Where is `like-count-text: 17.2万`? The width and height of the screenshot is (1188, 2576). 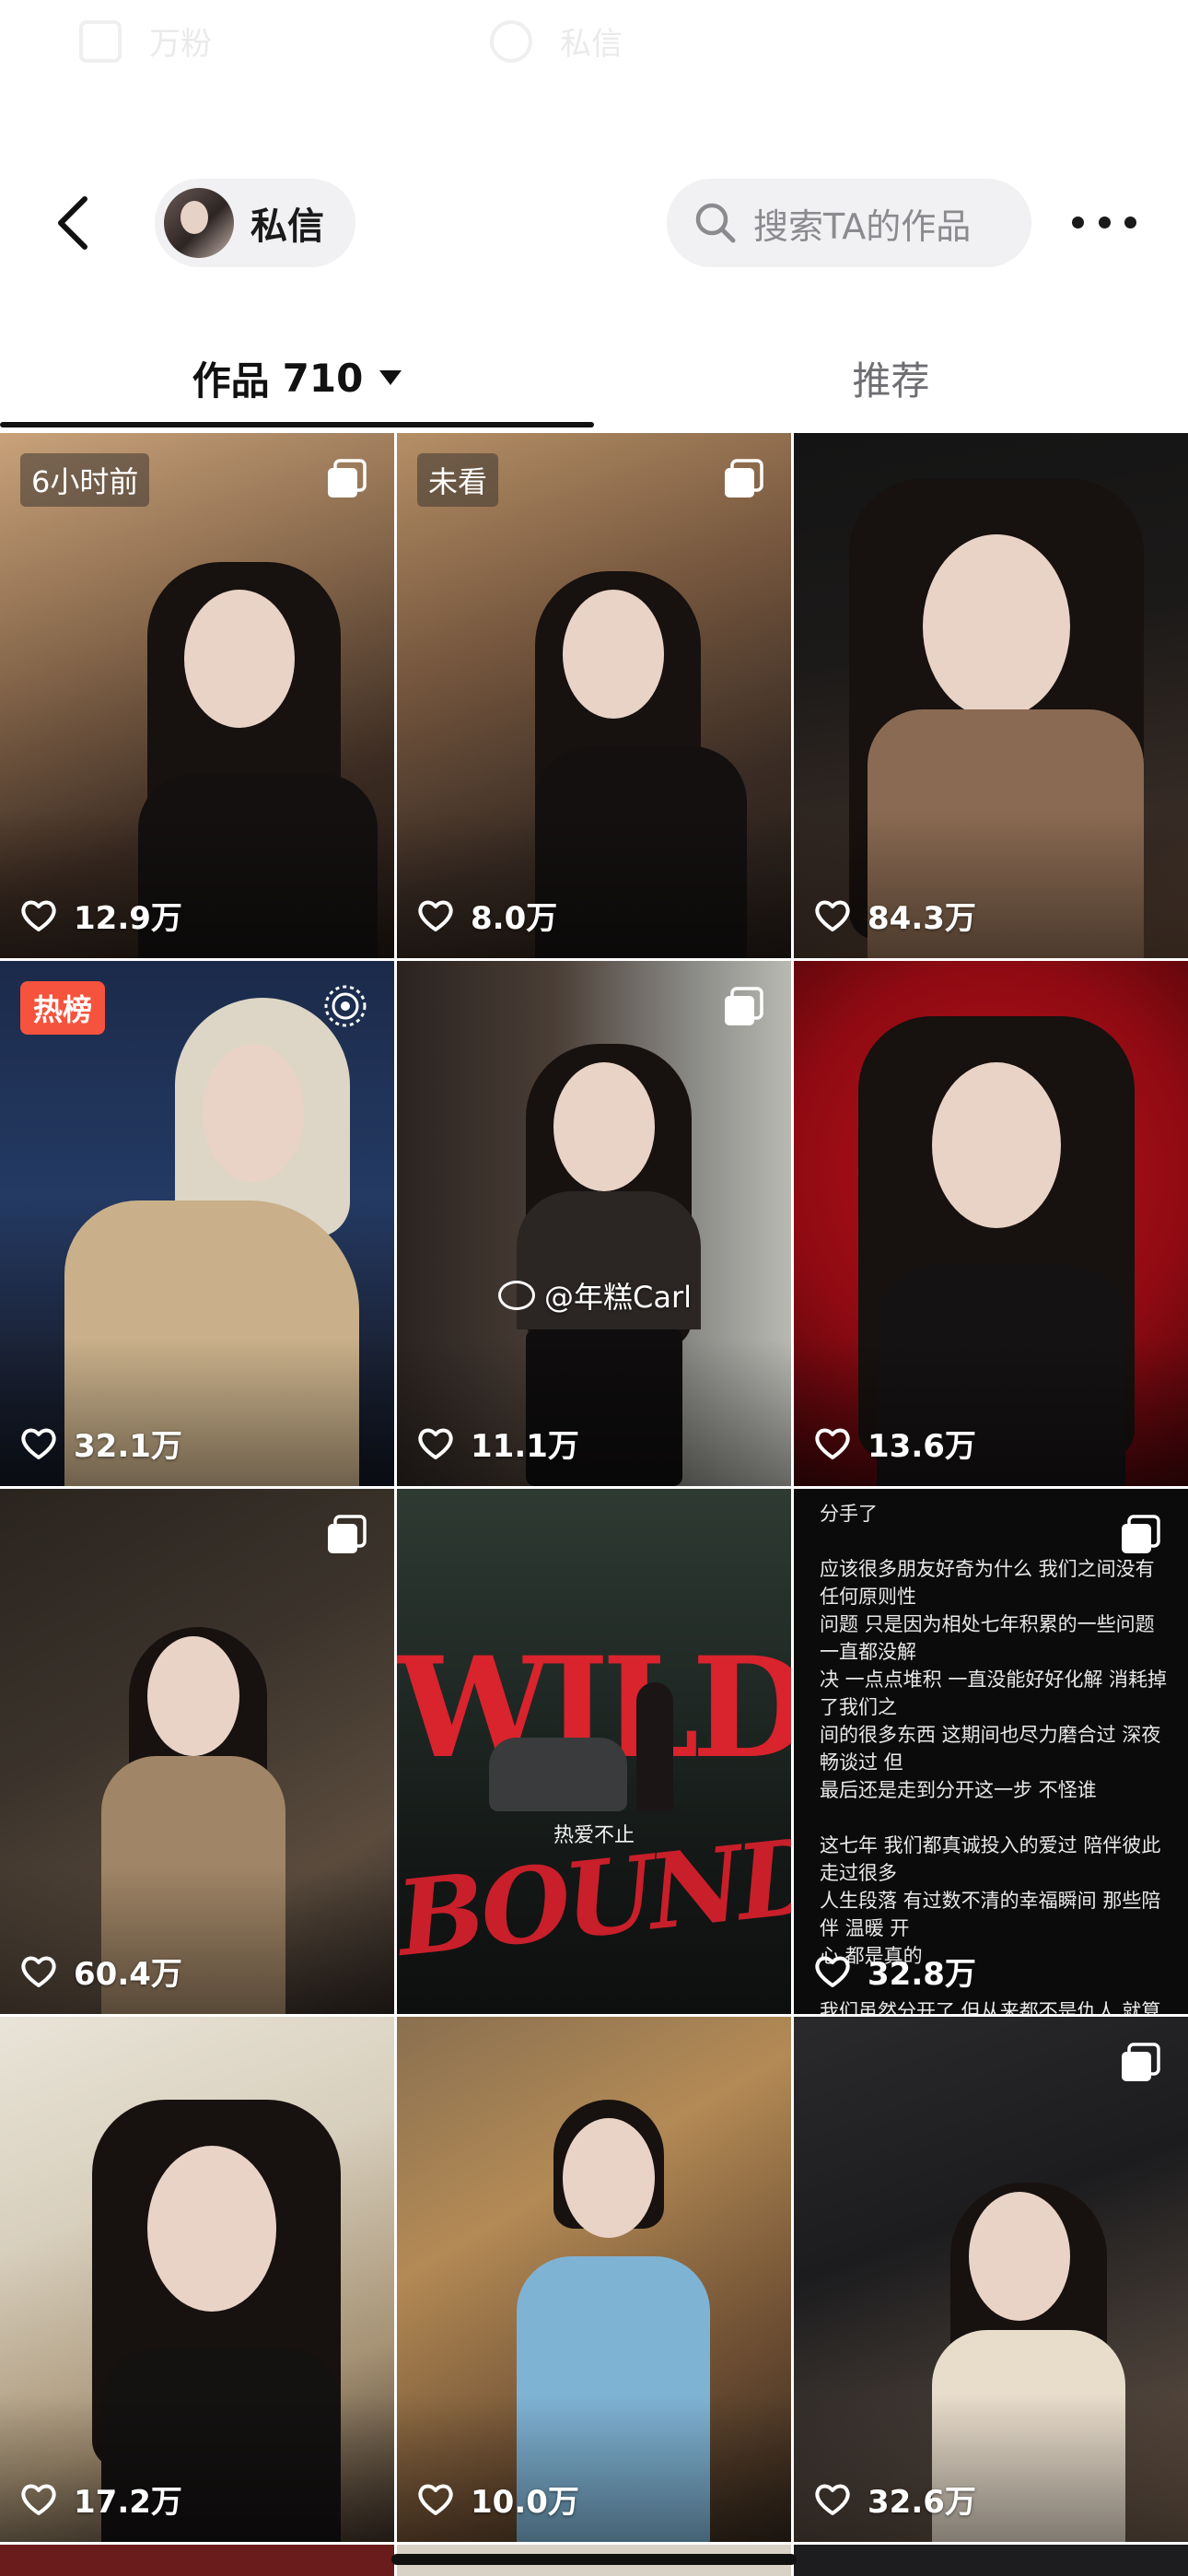
like-count-text: 17.2万 is located at coordinates (128, 2502).